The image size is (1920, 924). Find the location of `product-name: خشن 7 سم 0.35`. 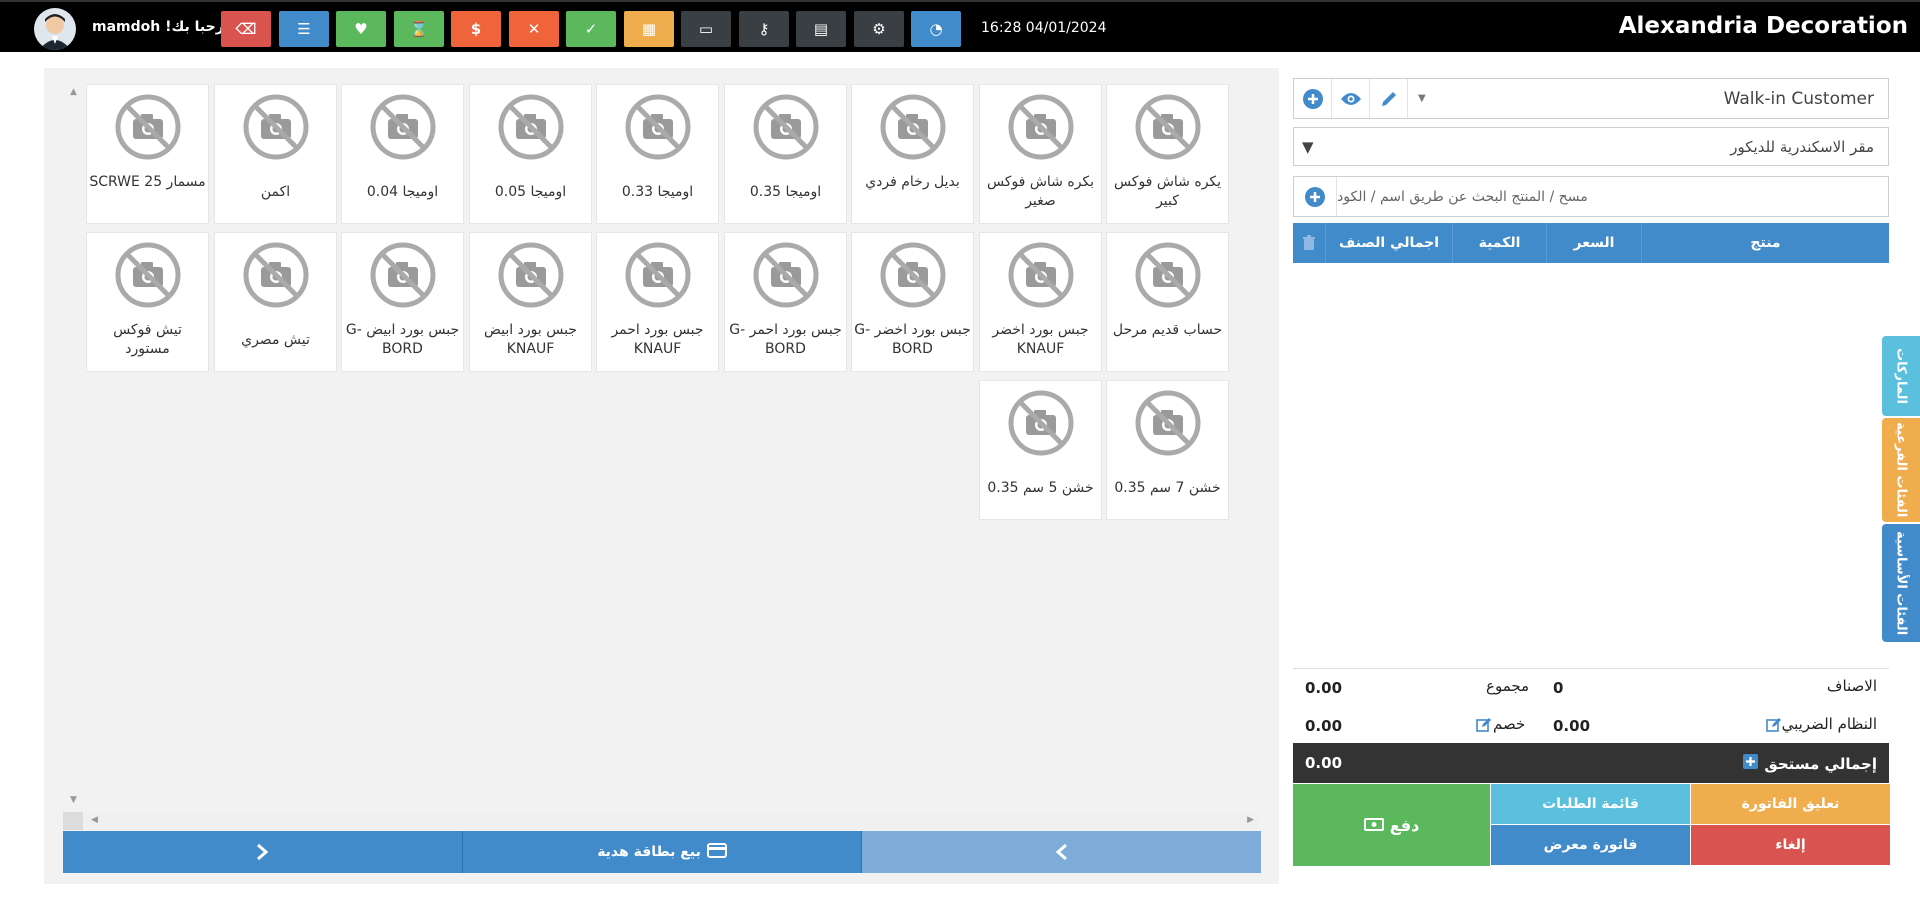

product-name: خشن 7 سم 0.35 is located at coordinates (1167, 488).